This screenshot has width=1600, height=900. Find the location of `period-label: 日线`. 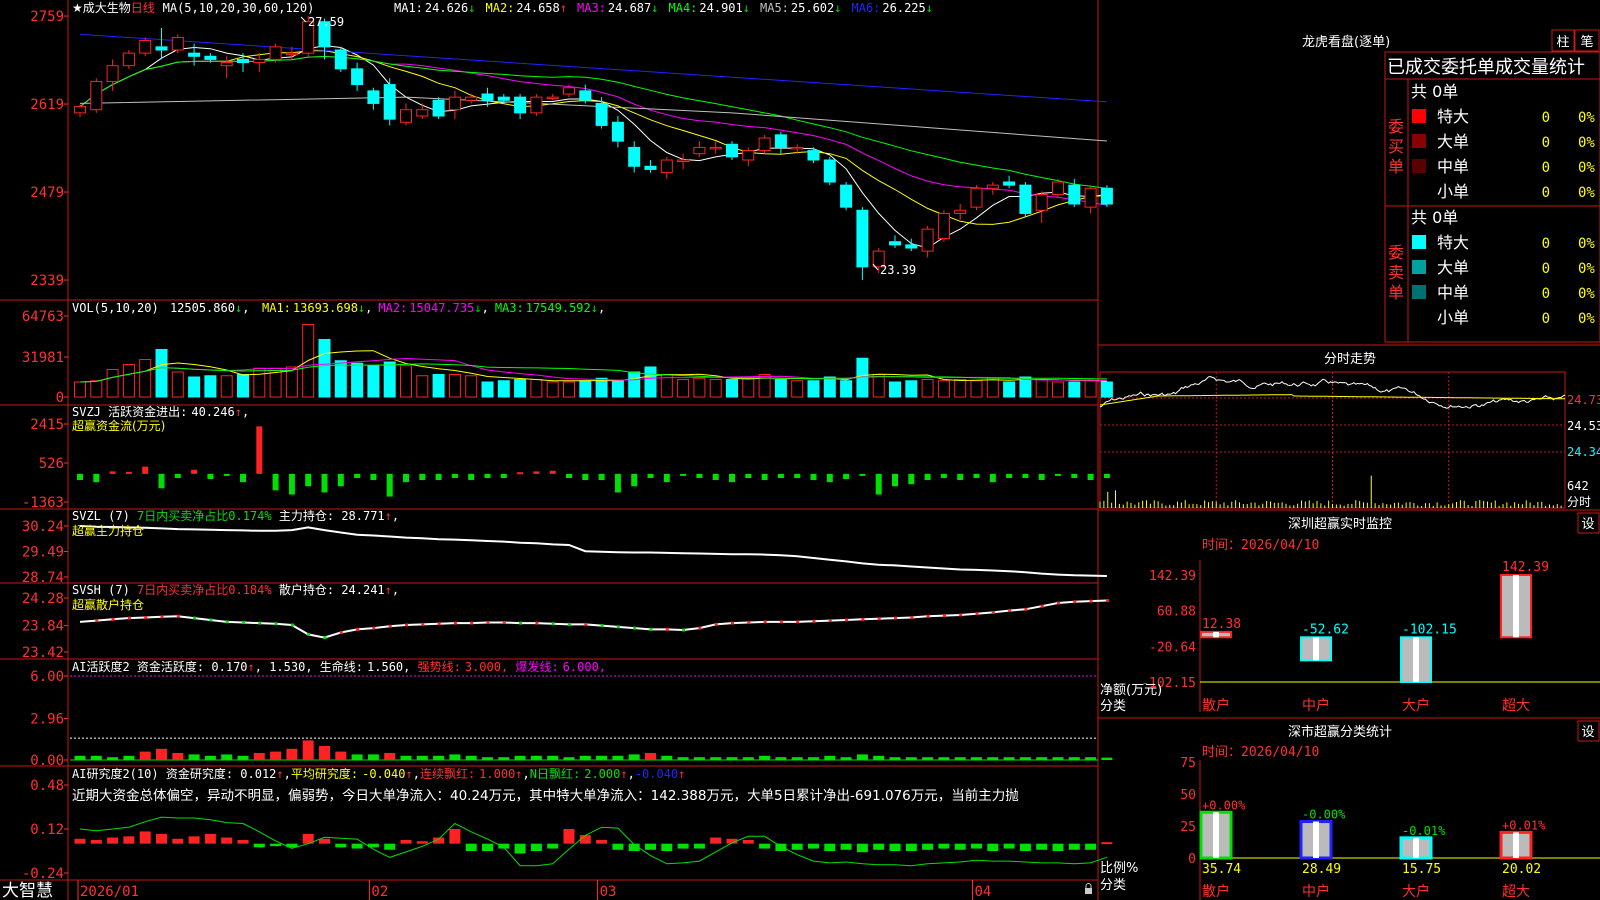

period-label: 日线 is located at coordinates (143, 8).